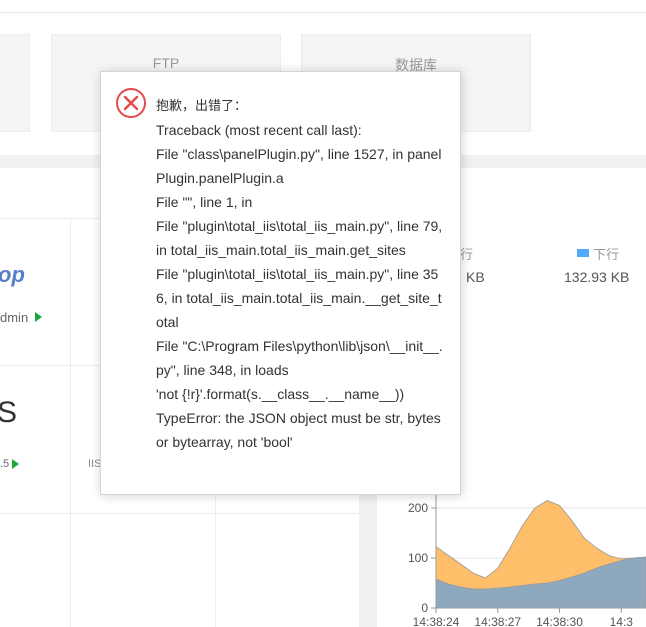 The image size is (646, 627). Describe the element at coordinates (497, 621) in the screenshot. I see `x-tick-label: 14:38:27` at that location.